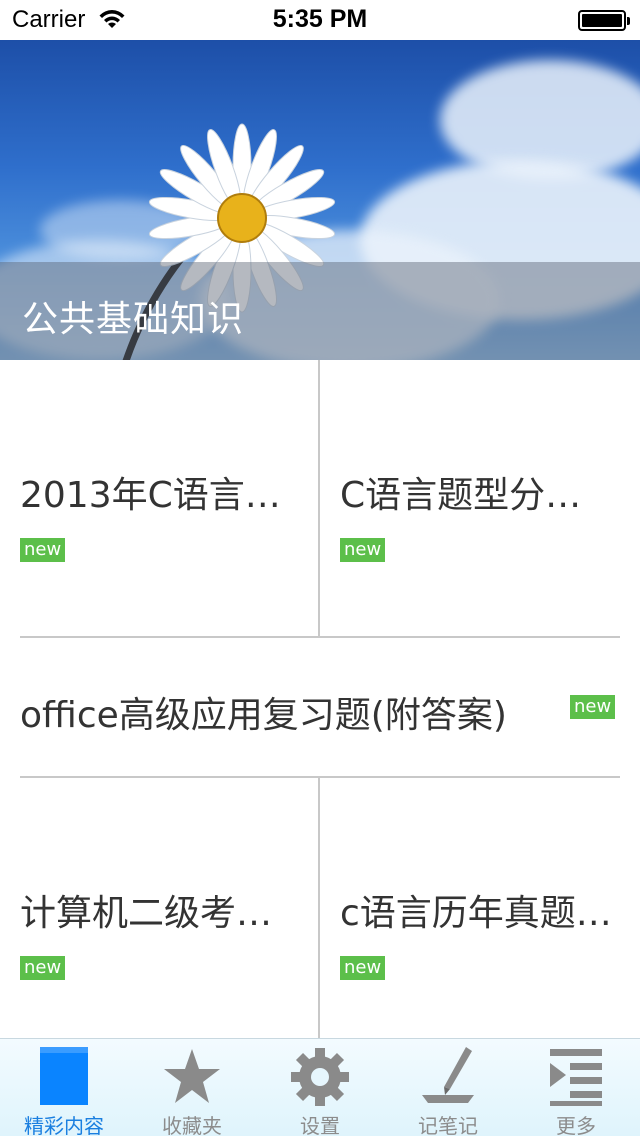 Image resolution: width=640 pixels, height=1136 pixels. I want to click on tab-settings: 设置, so click(320, 1087).